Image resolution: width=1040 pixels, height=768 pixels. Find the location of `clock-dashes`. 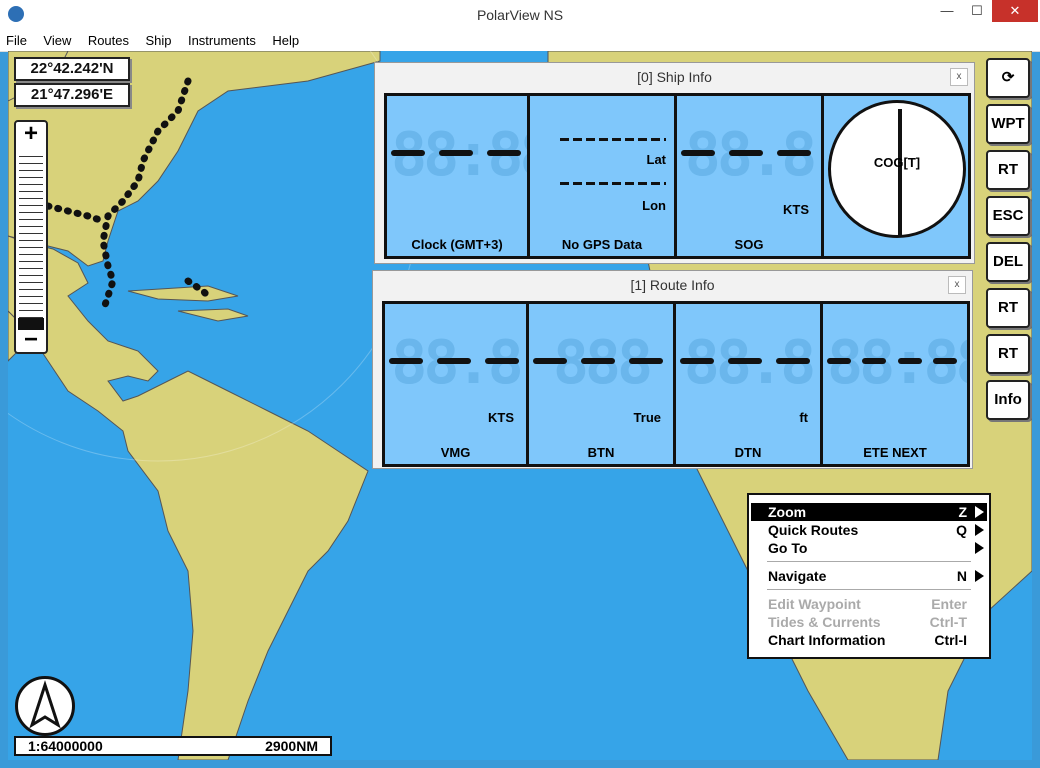

clock-dashes is located at coordinates (456, 153).